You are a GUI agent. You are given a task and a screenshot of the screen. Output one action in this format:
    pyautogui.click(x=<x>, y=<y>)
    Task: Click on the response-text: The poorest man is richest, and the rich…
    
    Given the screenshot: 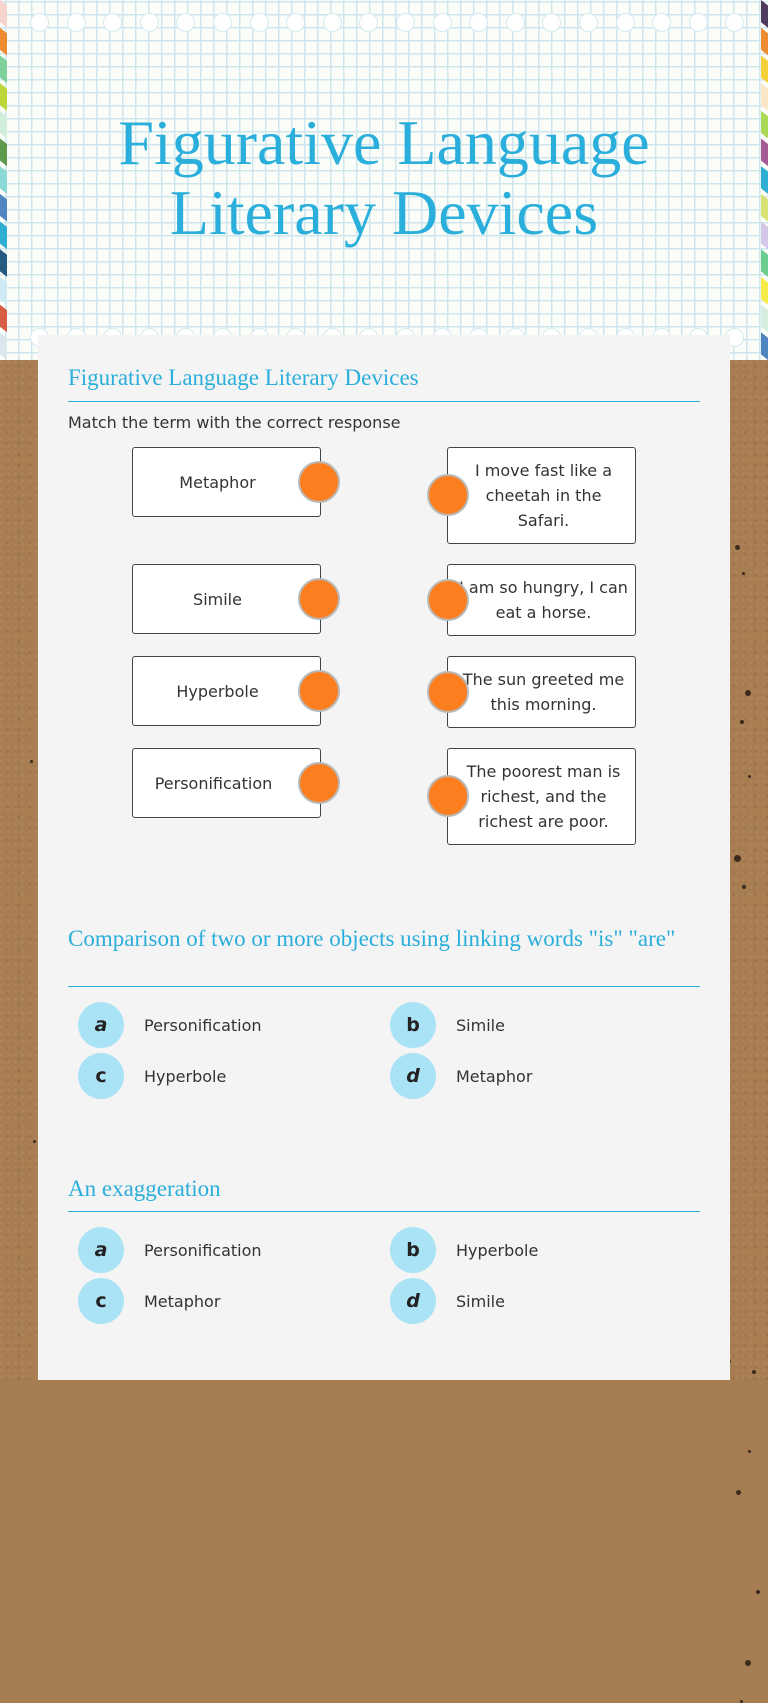 What is the action you would take?
    pyautogui.click(x=543, y=796)
    